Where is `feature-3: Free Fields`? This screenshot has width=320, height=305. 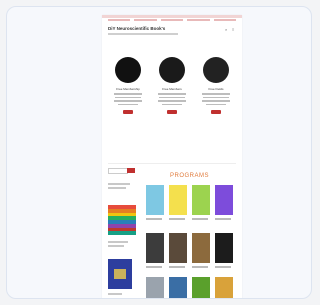
feature-3: Free Fields is located at coordinates (216, 85).